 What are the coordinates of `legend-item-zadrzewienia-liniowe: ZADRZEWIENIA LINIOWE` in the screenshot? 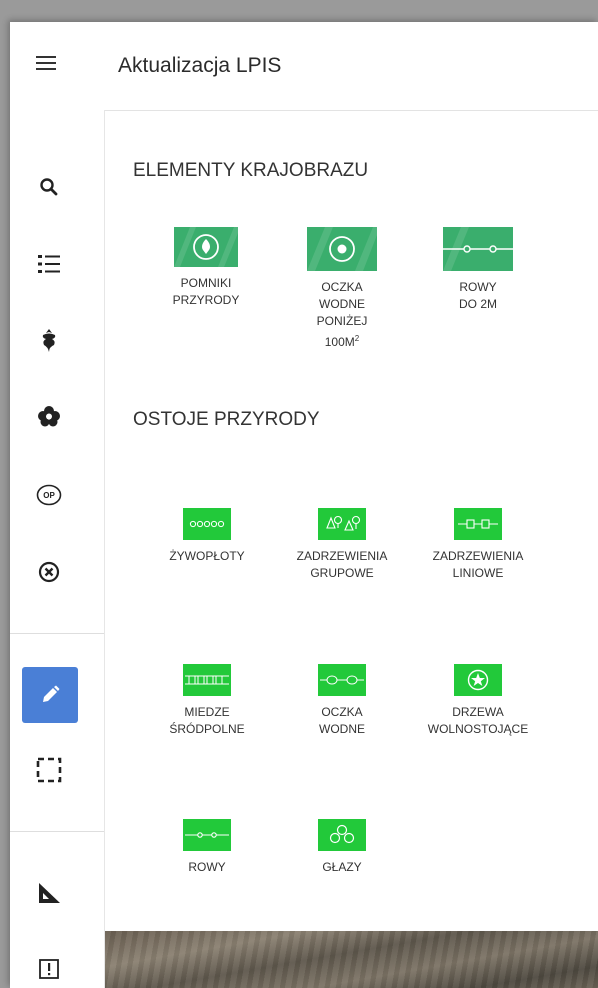 It's located at (478, 545).